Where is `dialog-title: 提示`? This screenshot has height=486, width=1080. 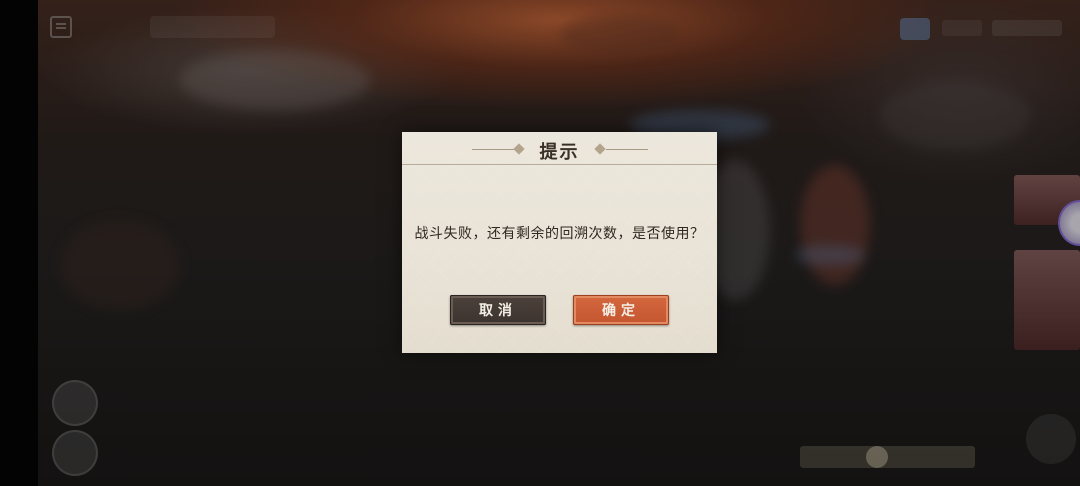
dialog-title: 提示 is located at coordinates (559, 152).